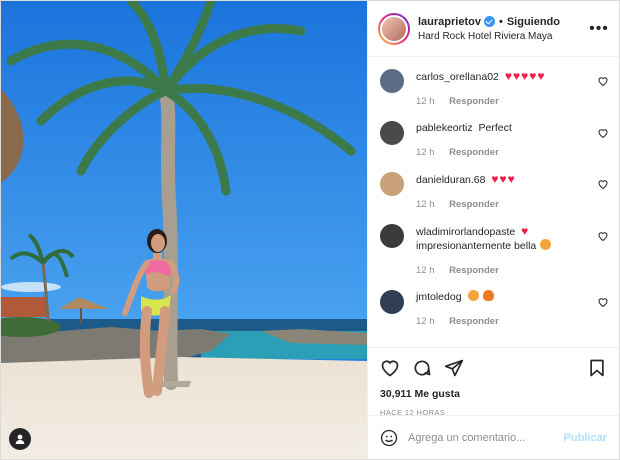 This screenshot has width=620, height=460. What do you see at coordinates (476, 246) in the screenshot?
I see `comment-text: impresionantemente bella` at bounding box center [476, 246].